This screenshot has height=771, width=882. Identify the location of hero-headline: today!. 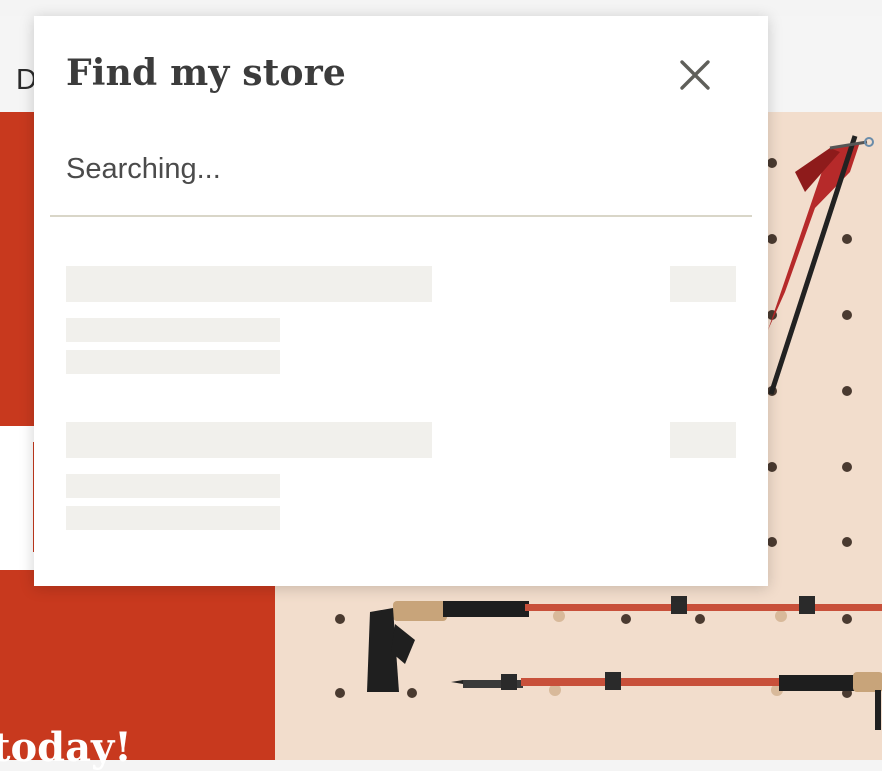
(66, 747).